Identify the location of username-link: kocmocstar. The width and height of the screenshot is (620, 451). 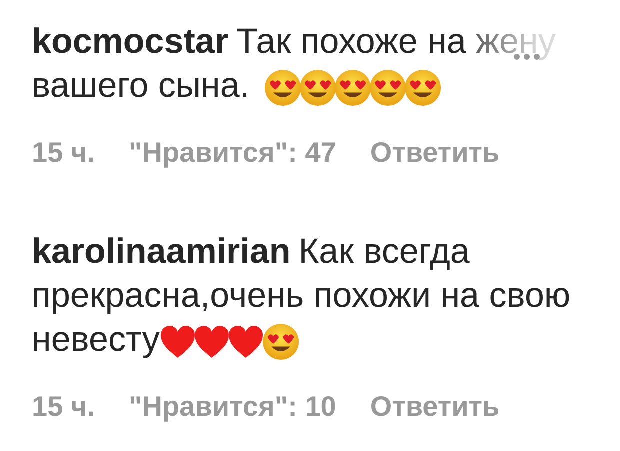
(130, 41).